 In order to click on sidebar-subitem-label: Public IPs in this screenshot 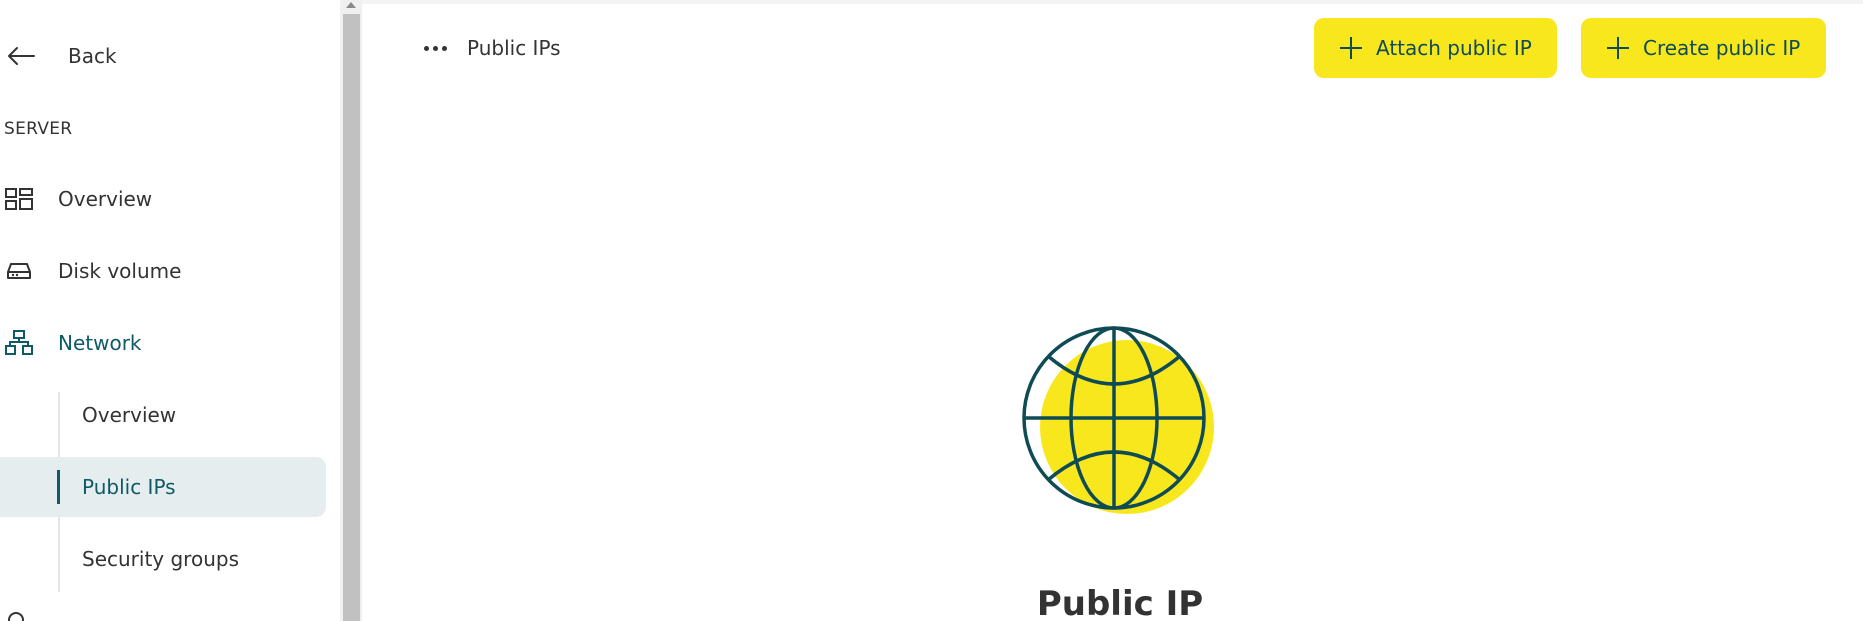, I will do `click(129, 487)`.